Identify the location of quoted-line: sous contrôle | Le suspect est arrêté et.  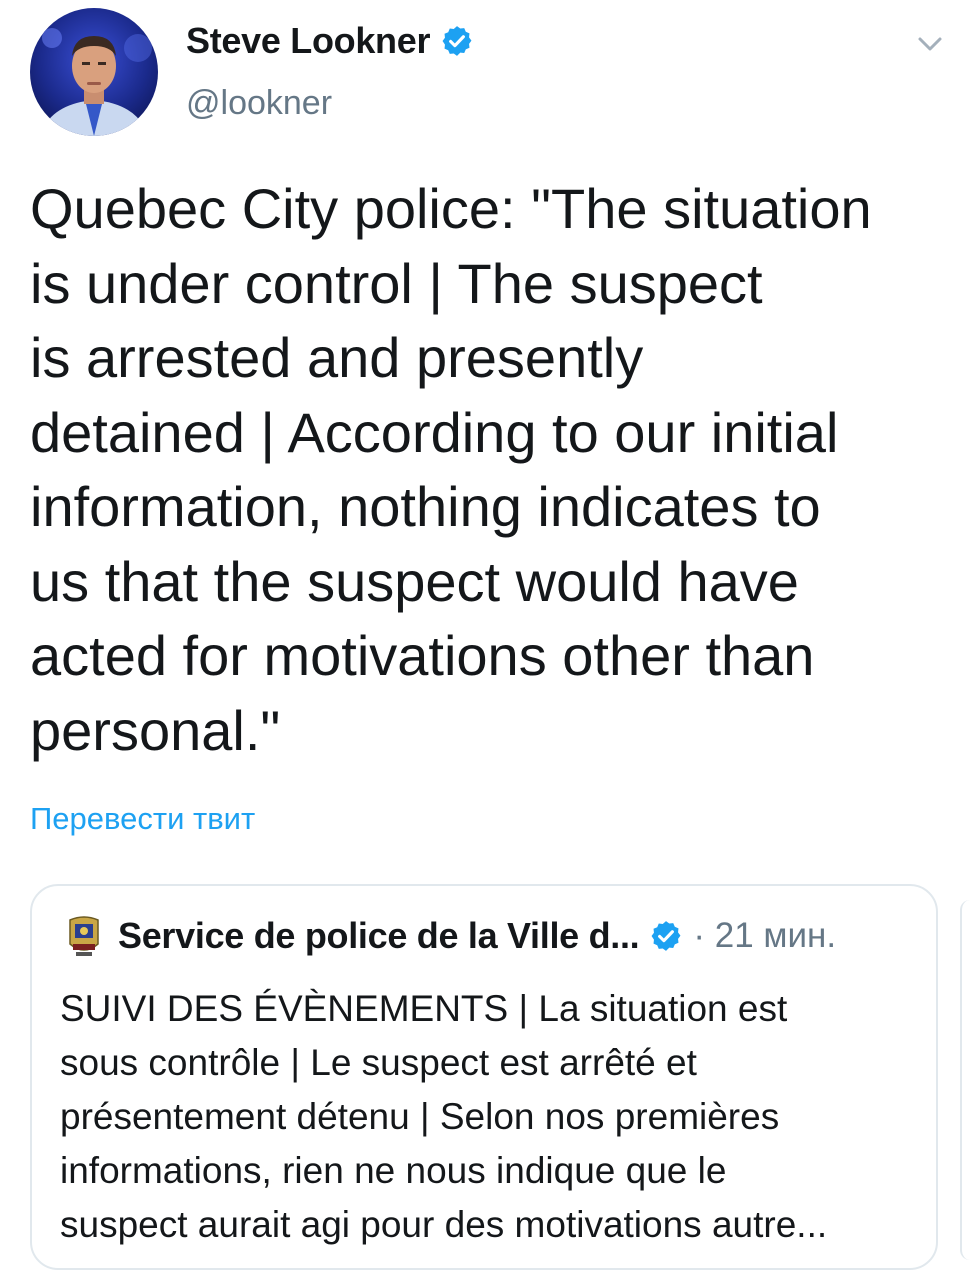
(378, 1062).